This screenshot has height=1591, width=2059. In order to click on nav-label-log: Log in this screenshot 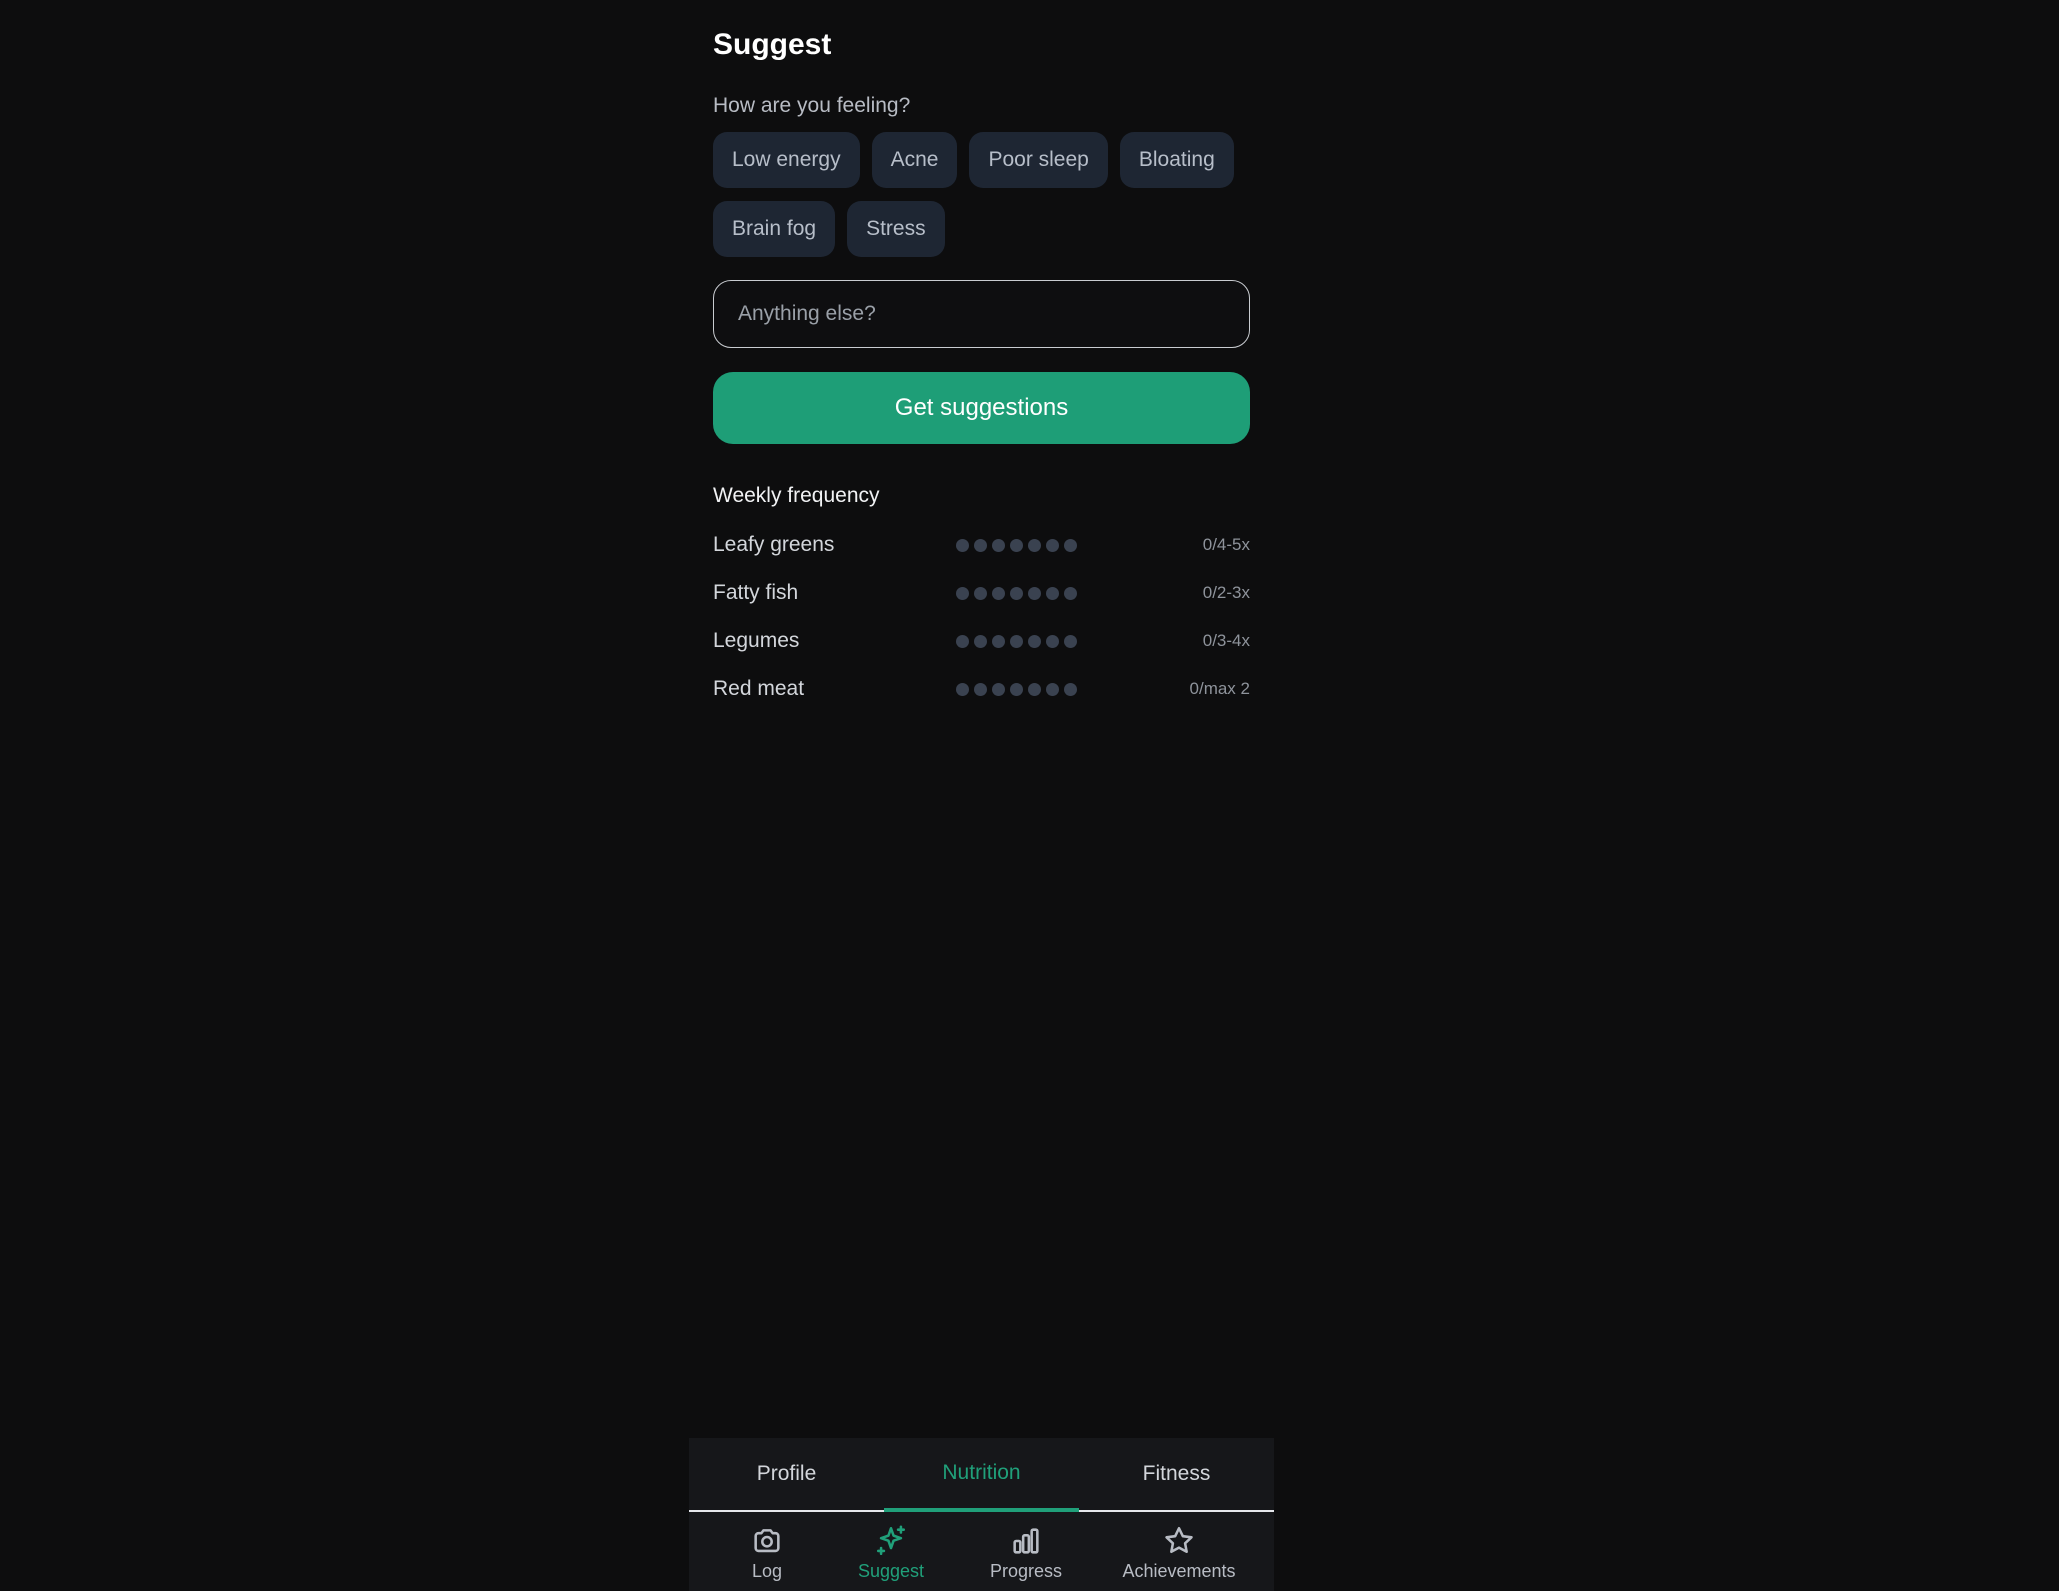, I will do `click(767, 1571)`.